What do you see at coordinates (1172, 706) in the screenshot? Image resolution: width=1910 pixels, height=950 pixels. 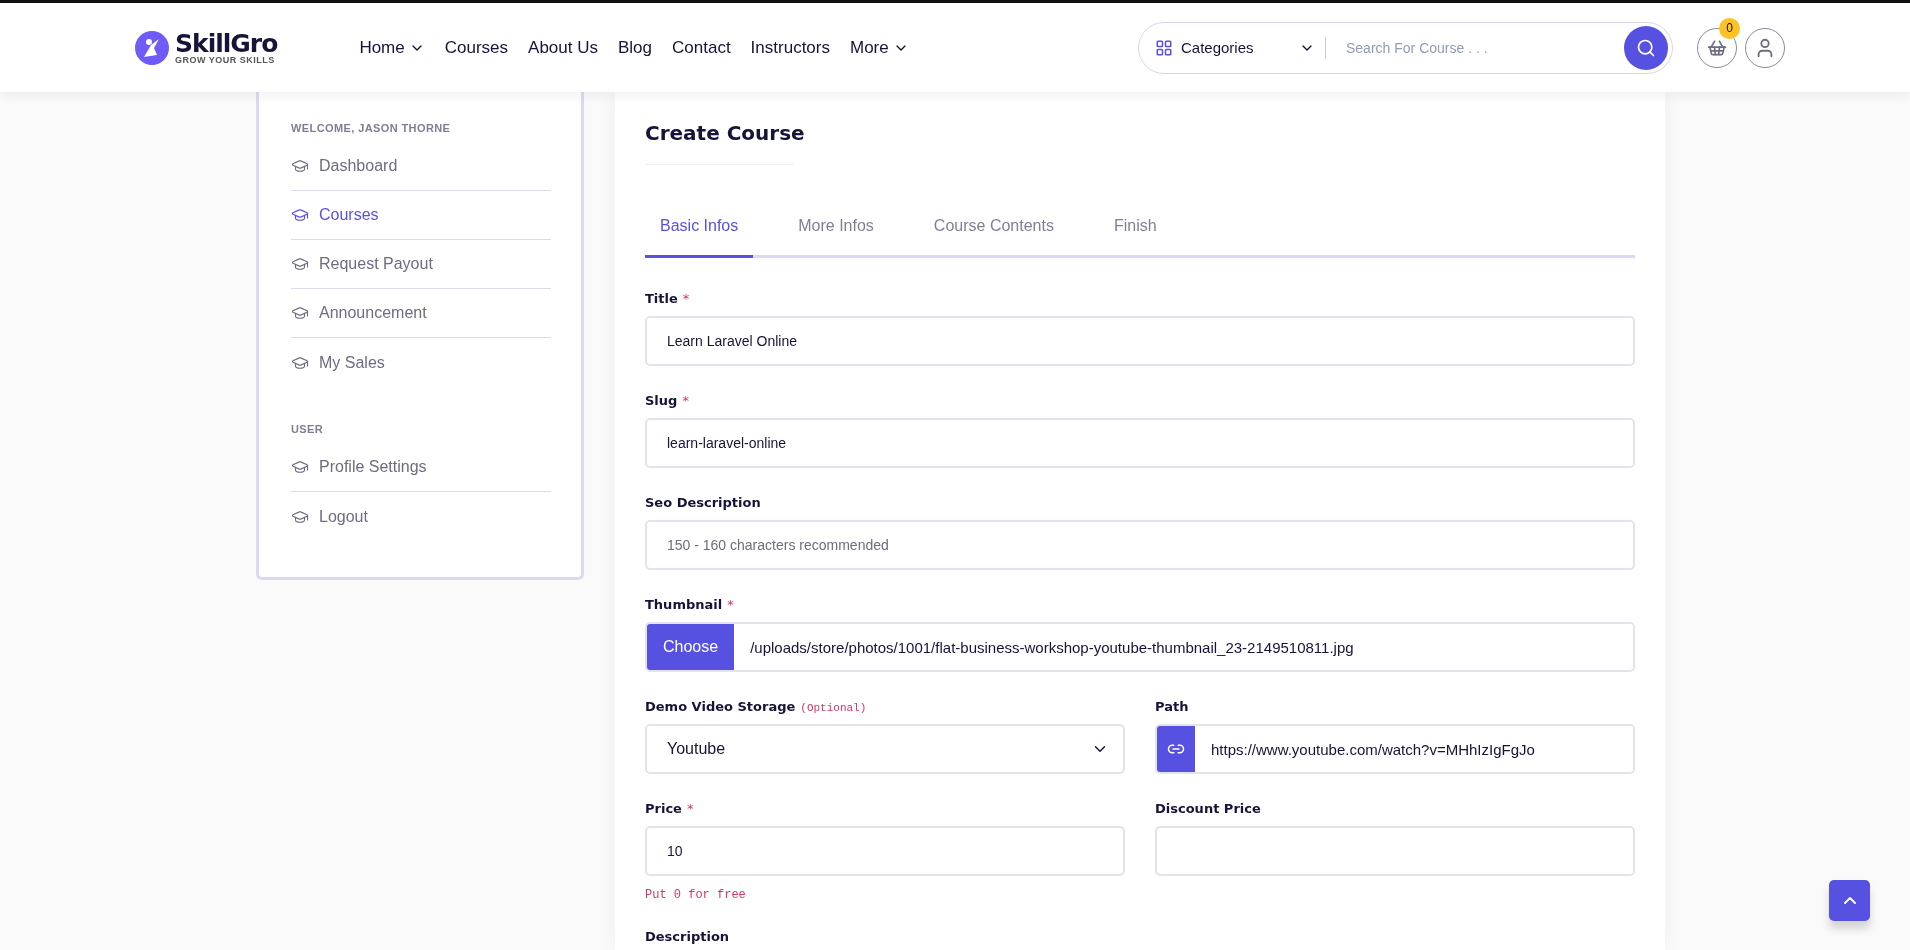 I see `field-label: Path` at bounding box center [1172, 706].